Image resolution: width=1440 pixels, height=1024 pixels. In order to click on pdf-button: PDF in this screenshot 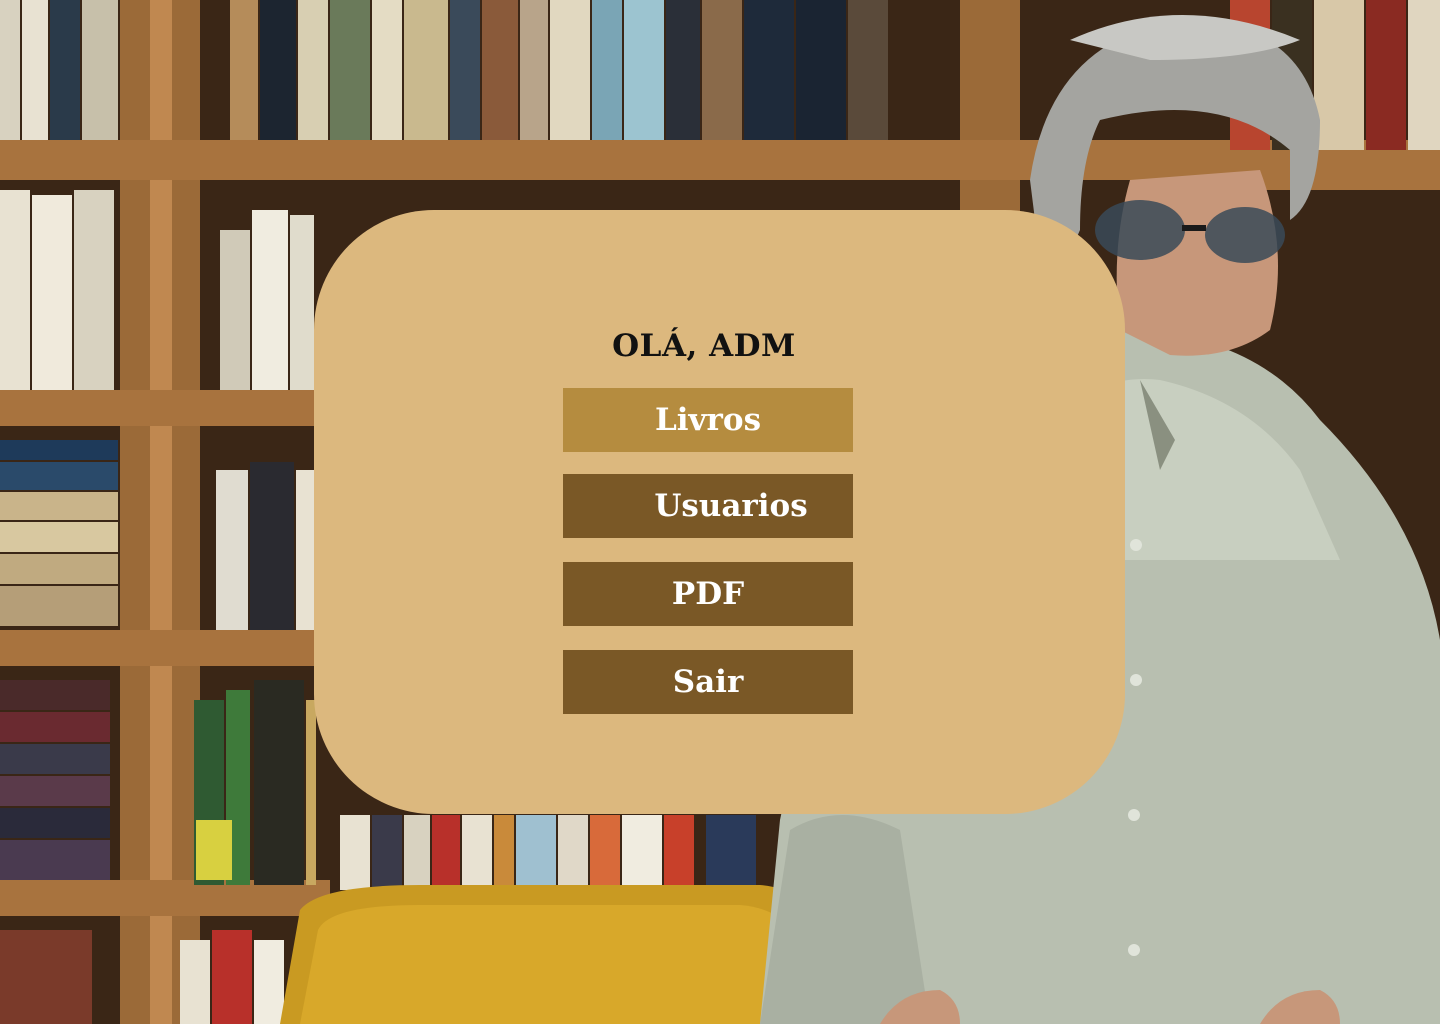, I will do `click(708, 594)`.